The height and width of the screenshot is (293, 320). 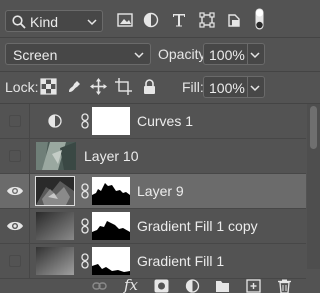 What do you see at coordinates (234, 20) in the screenshot?
I see `smart-object-filter-icon` at bounding box center [234, 20].